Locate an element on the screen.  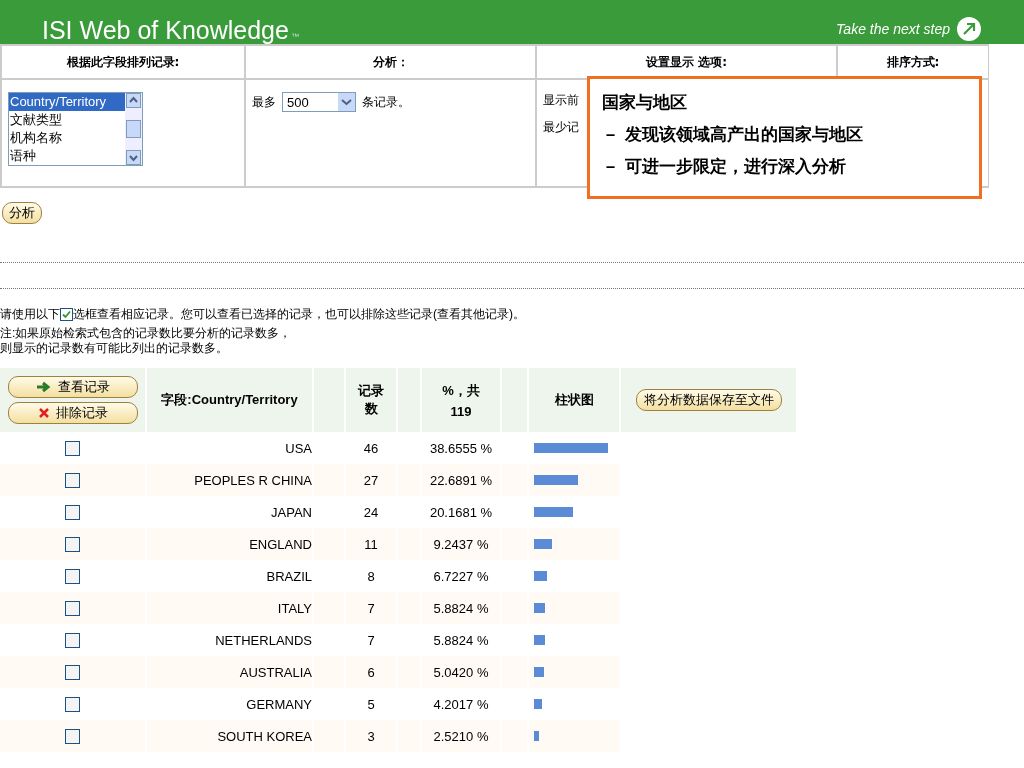
max-label: 最多 is located at coordinates (264, 102).